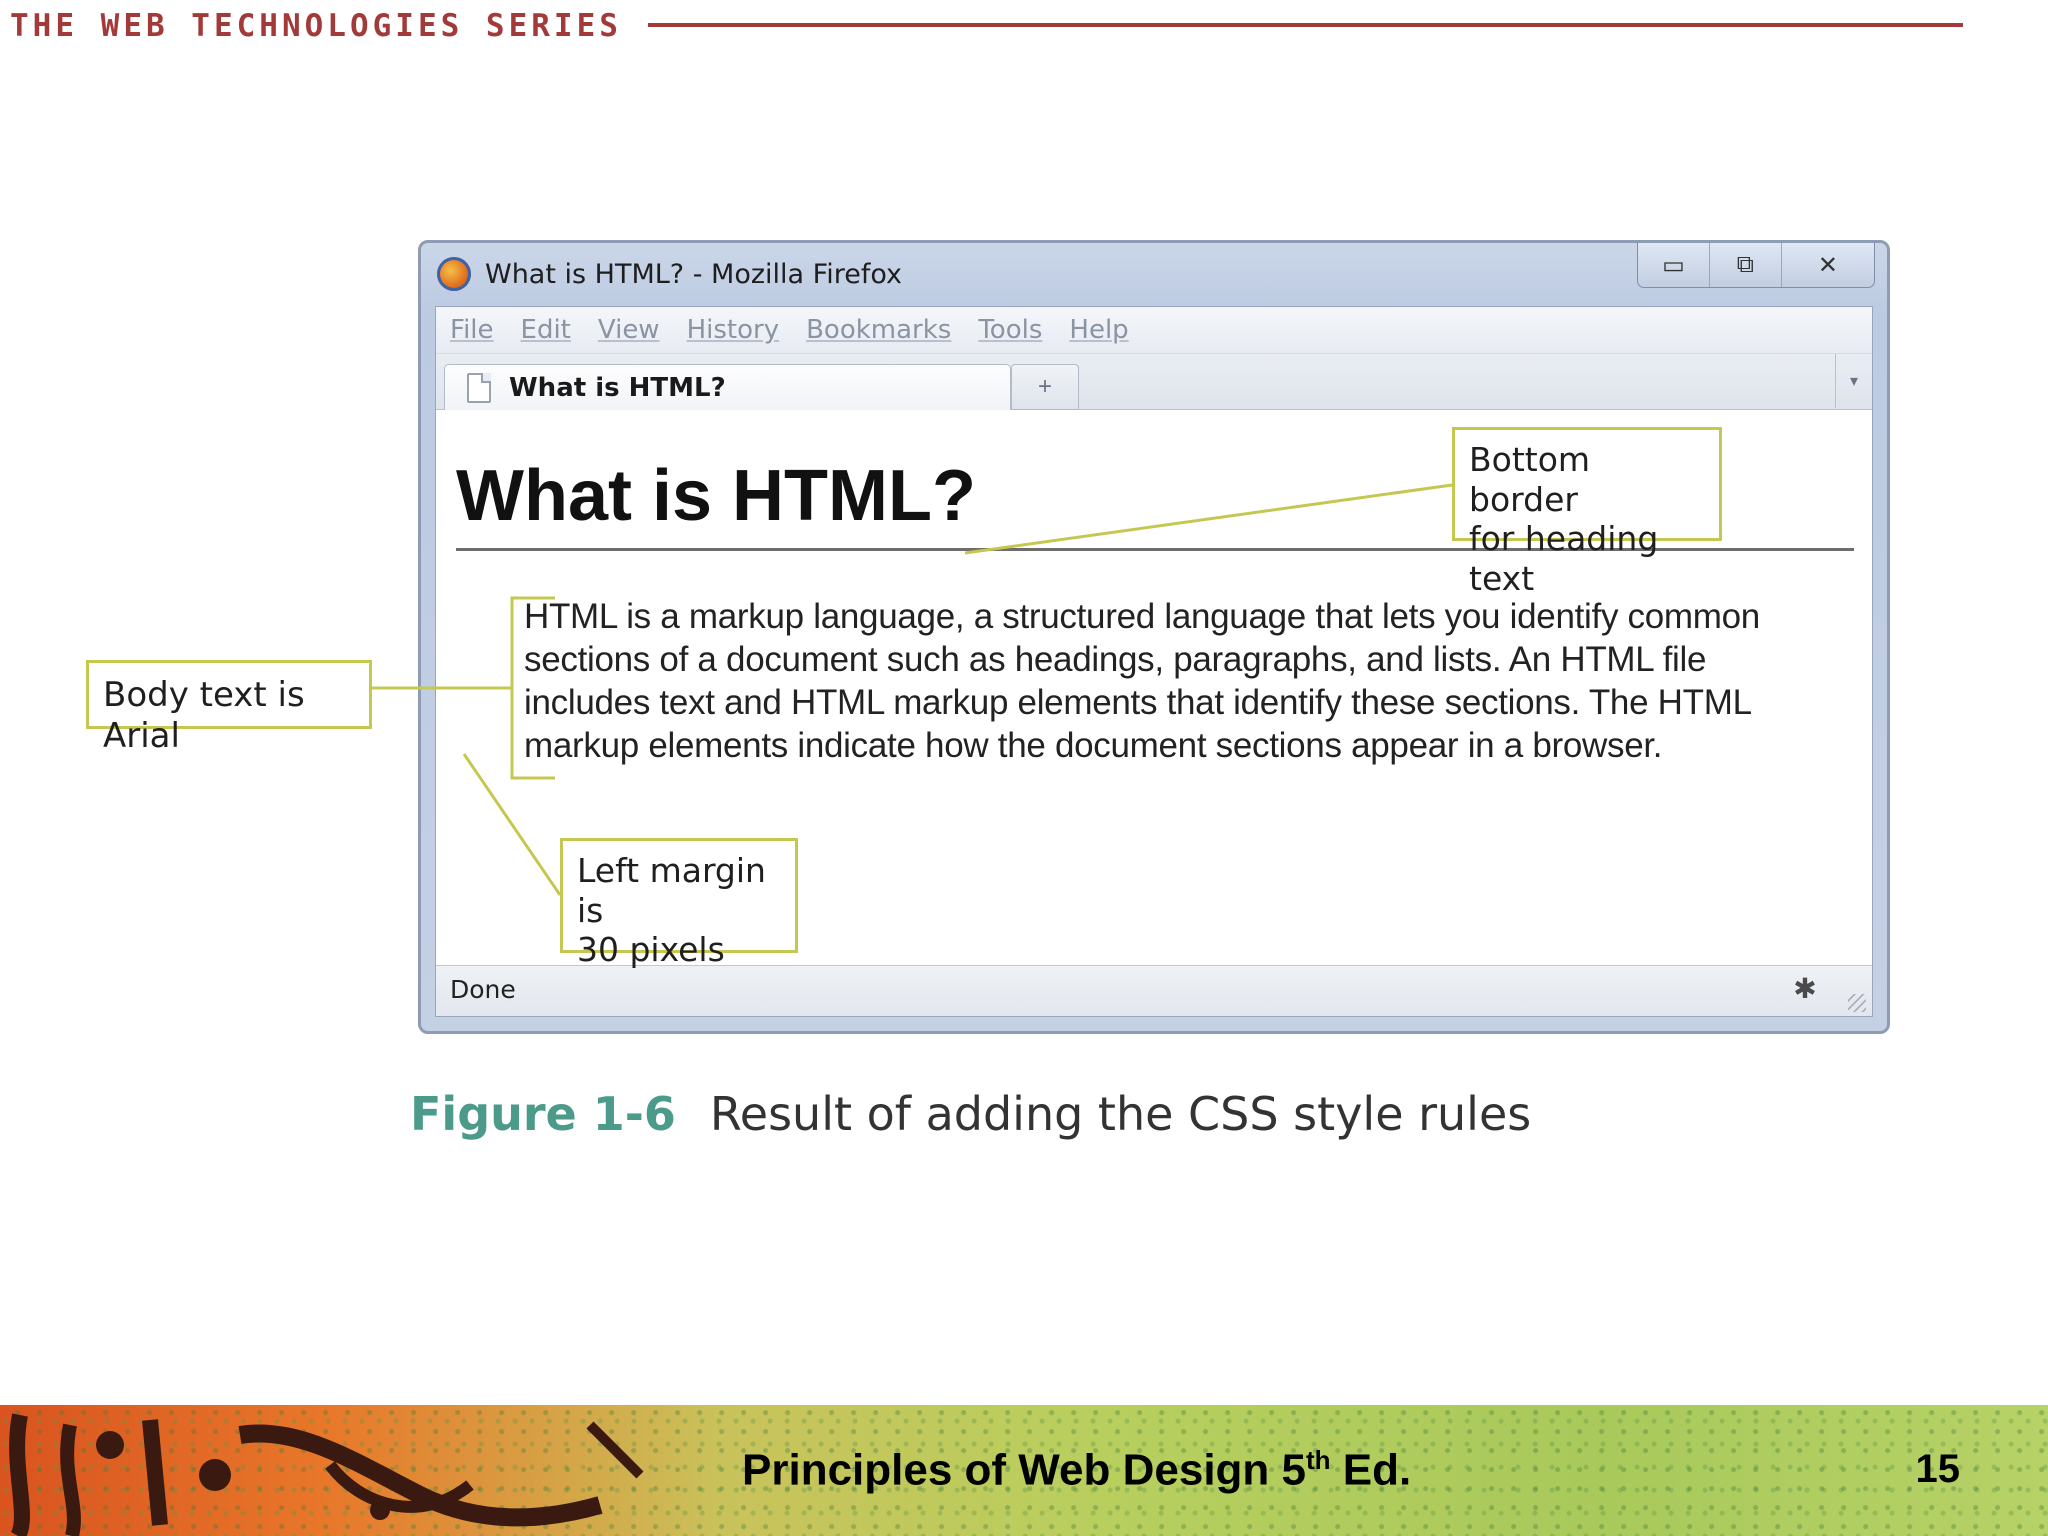 This screenshot has width=2048, height=1536. What do you see at coordinates (1305, 25) in the screenshot?
I see `series-rule` at bounding box center [1305, 25].